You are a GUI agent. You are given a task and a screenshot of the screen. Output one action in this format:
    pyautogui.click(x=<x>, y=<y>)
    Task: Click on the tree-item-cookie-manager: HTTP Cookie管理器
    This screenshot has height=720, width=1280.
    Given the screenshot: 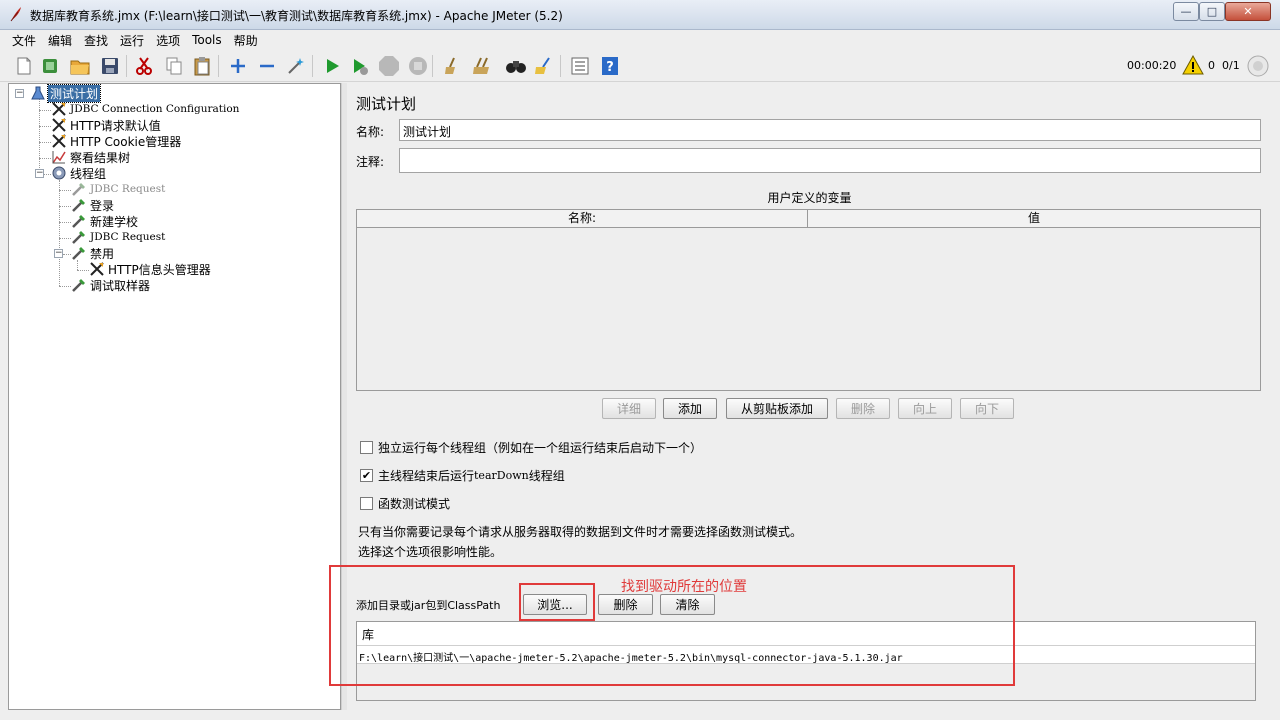 What is the action you would take?
    pyautogui.click(x=116, y=141)
    